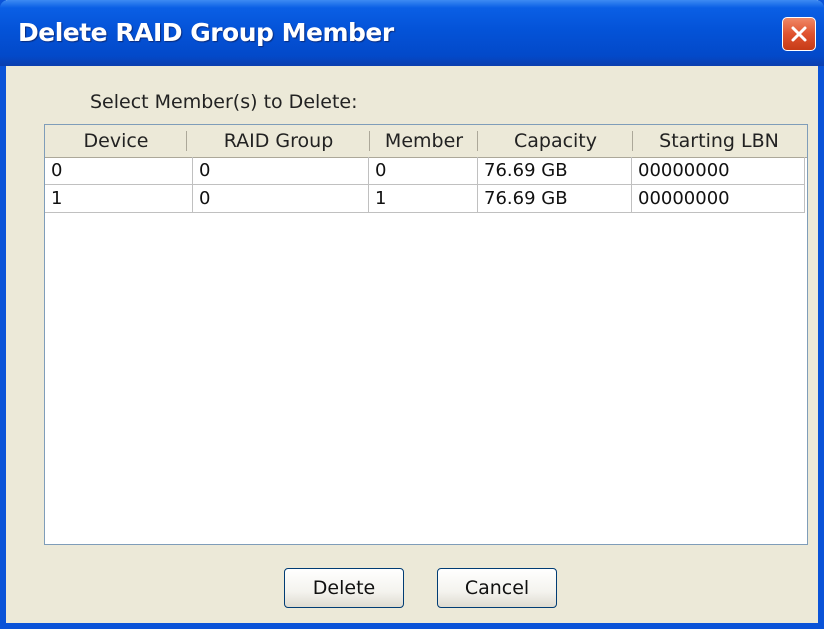 The image size is (824, 629). I want to click on column-header-member: Member, so click(424, 141).